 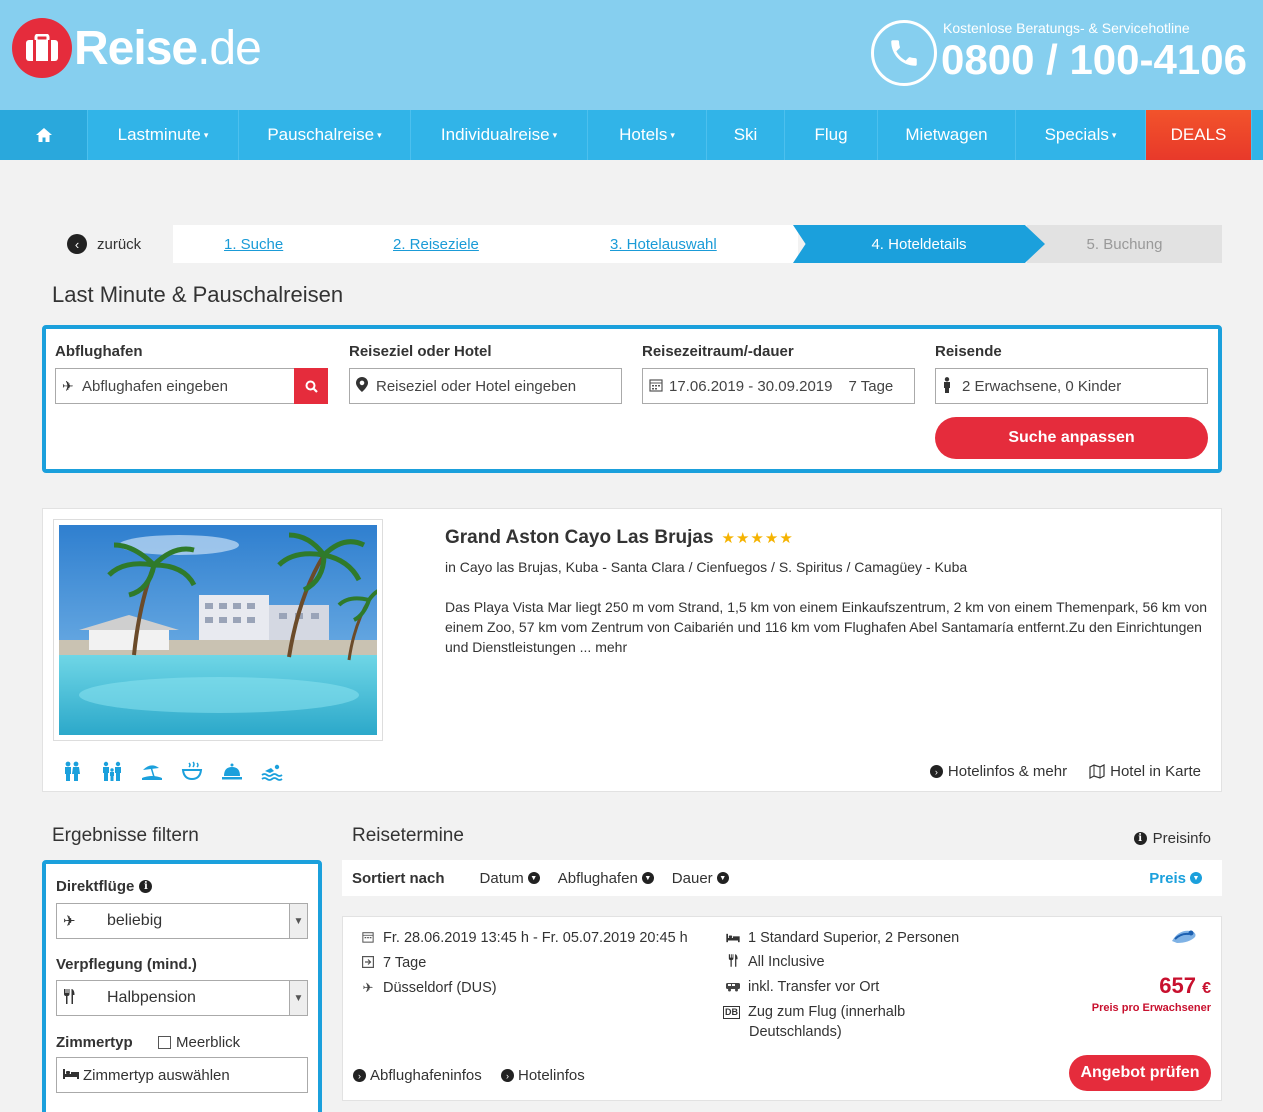 I want to click on nav-lastminute: Lastminute ▾, so click(x=163, y=135).